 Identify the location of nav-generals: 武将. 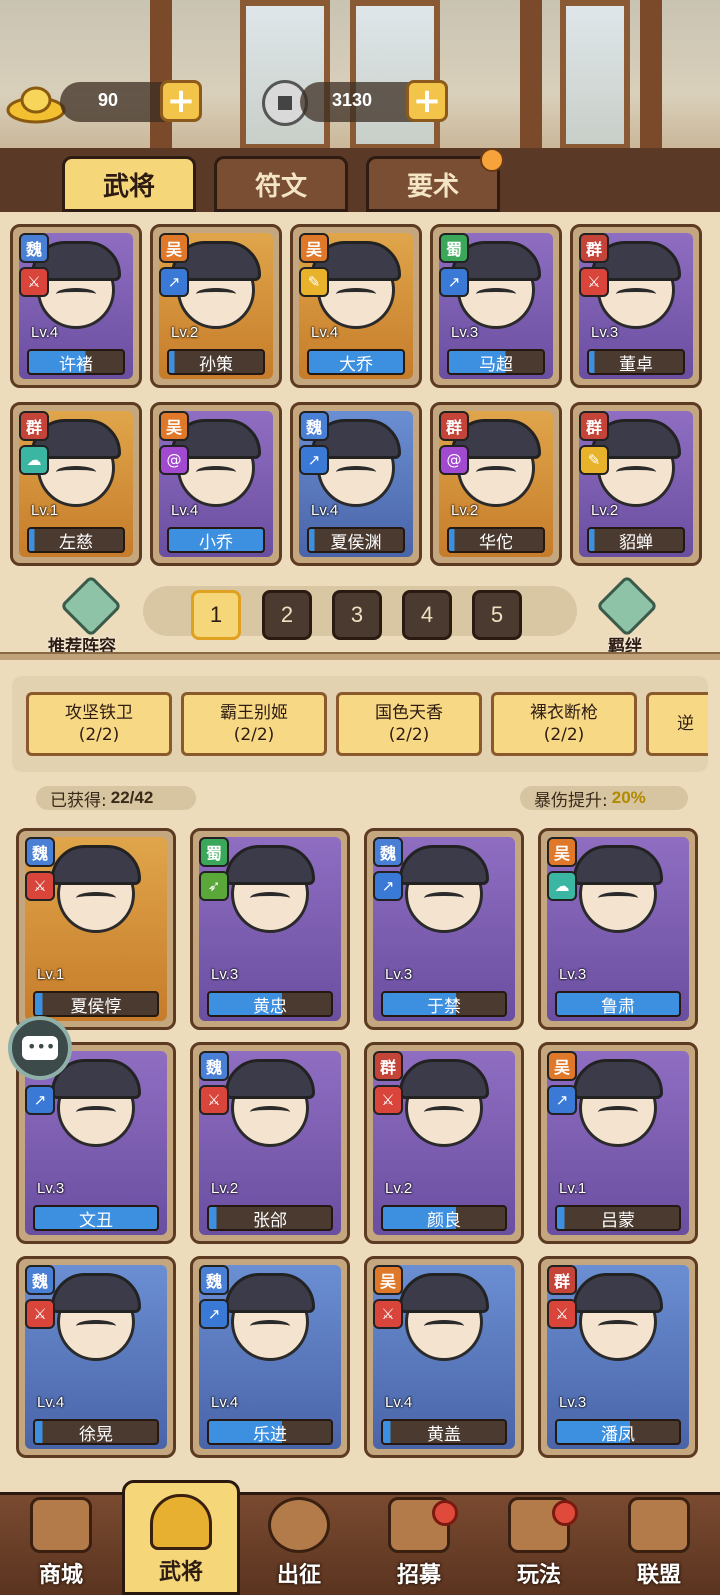
(181, 1537).